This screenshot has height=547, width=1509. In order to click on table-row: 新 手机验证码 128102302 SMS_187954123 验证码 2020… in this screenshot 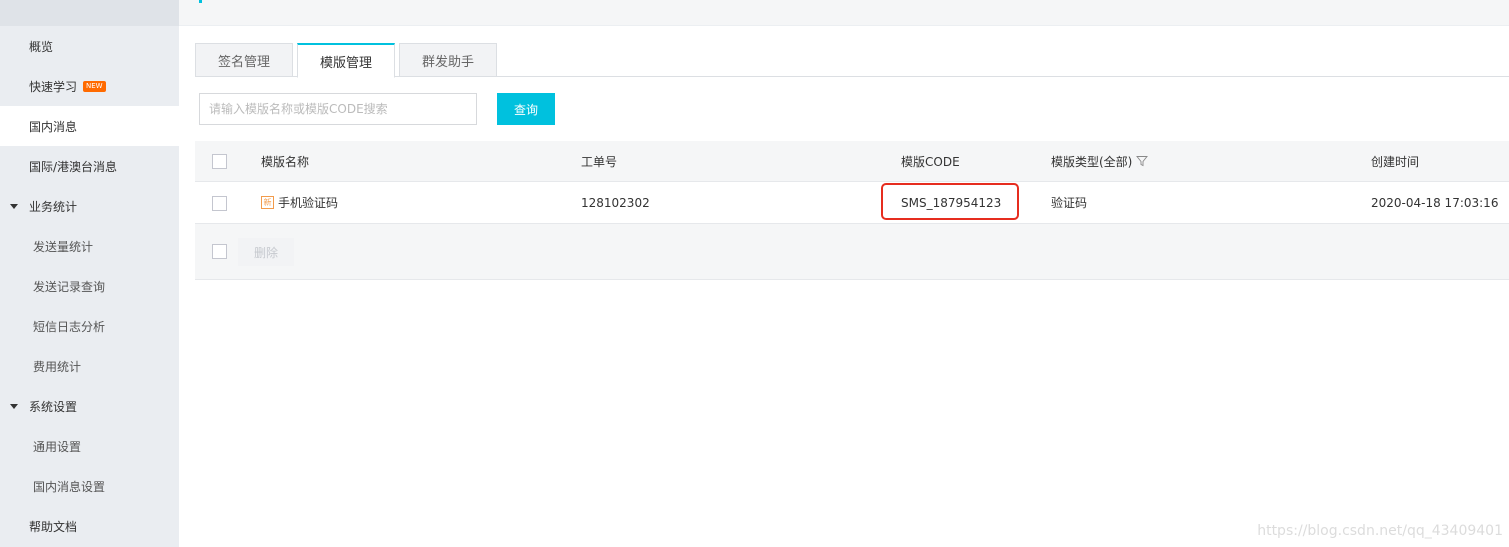, I will do `click(852, 203)`.